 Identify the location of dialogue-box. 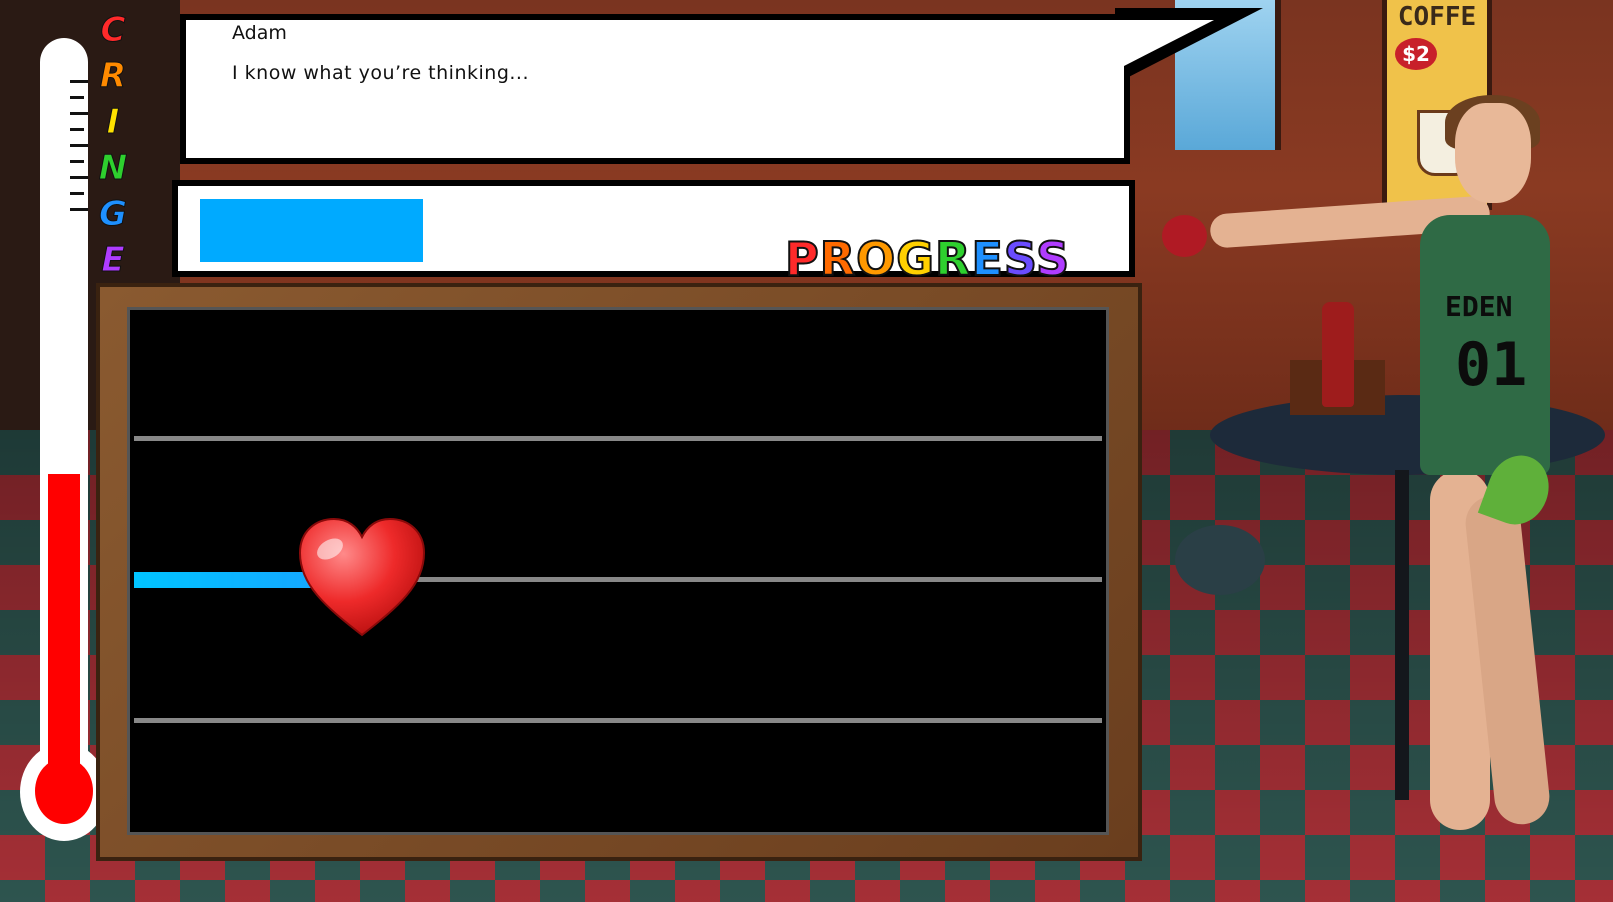
(655, 89).